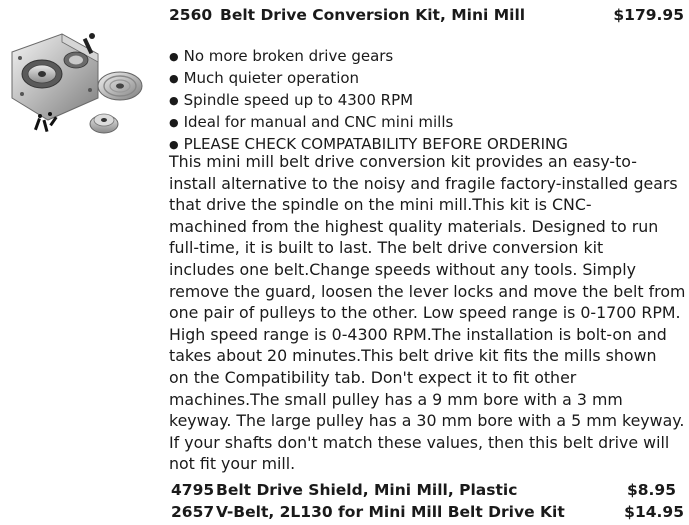 The width and height of the screenshot is (689, 525). I want to click on feature-item: Ideal for manual and CNC mini mills, so click(368, 123).